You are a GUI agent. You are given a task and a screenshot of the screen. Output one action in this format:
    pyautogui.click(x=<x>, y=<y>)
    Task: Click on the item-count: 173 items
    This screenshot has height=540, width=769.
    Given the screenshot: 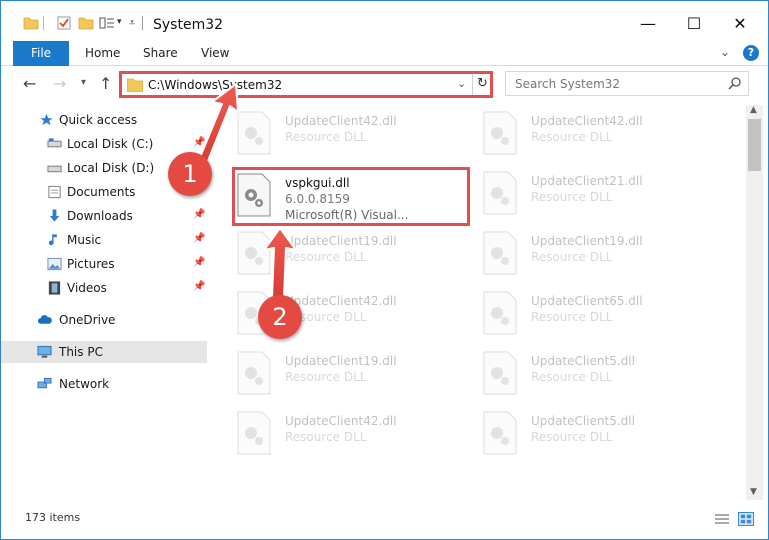 What is the action you would take?
    pyautogui.click(x=53, y=517)
    